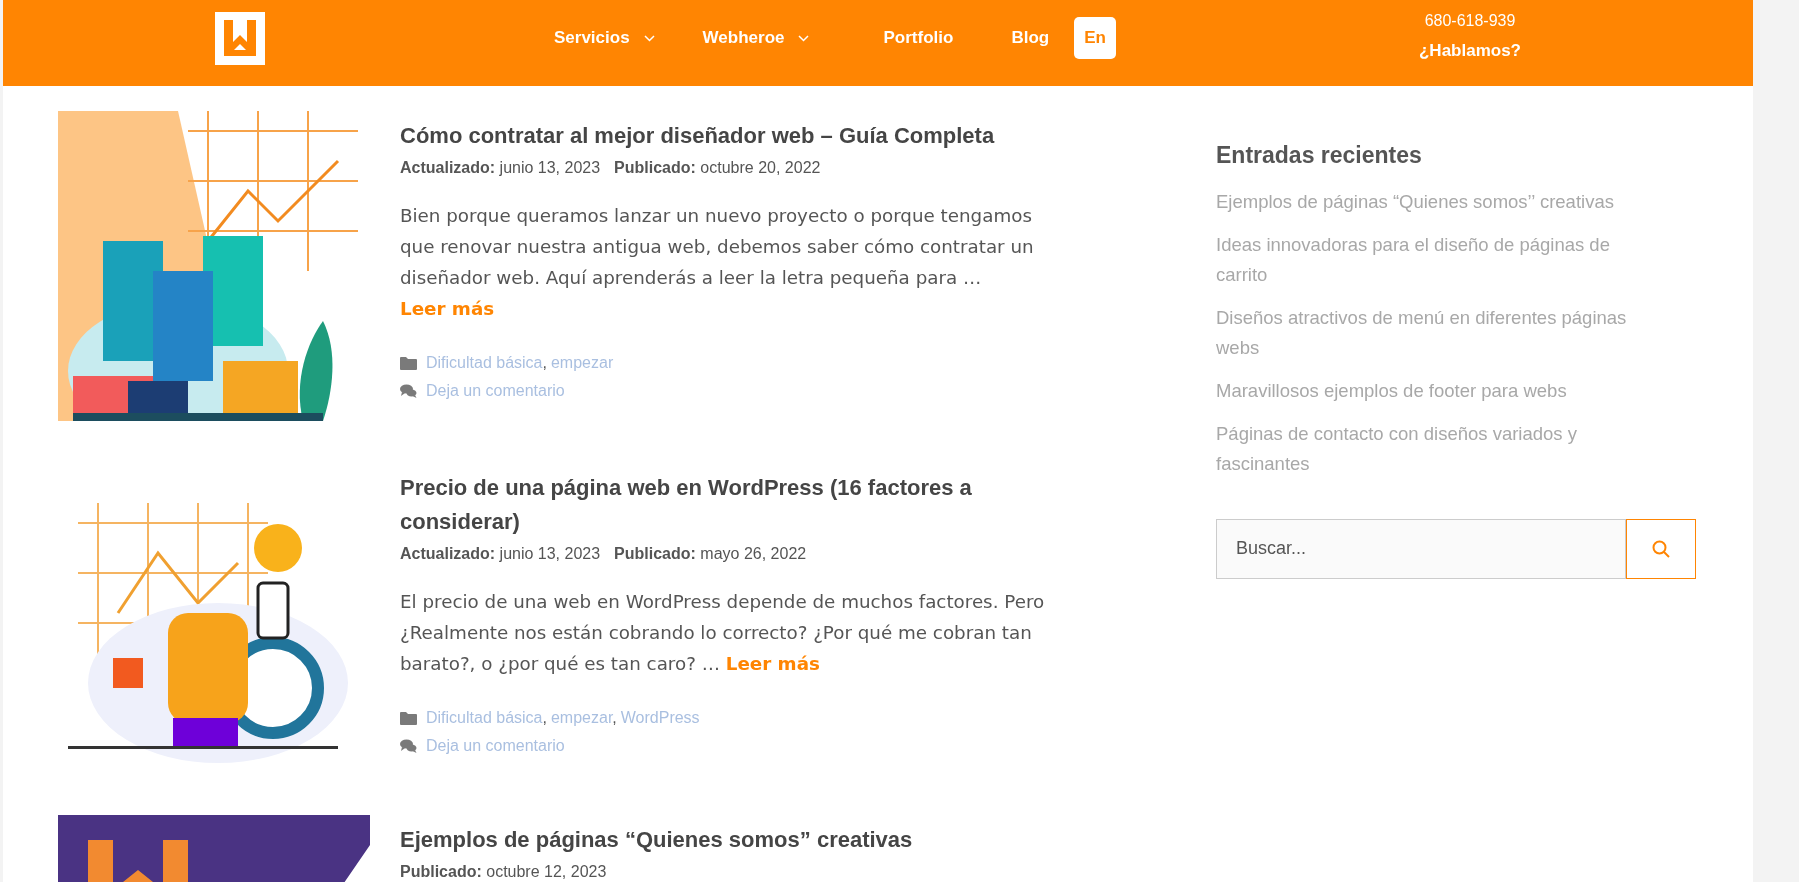 Image resolution: width=1799 pixels, height=882 pixels. I want to click on search-button, so click(1661, 548).